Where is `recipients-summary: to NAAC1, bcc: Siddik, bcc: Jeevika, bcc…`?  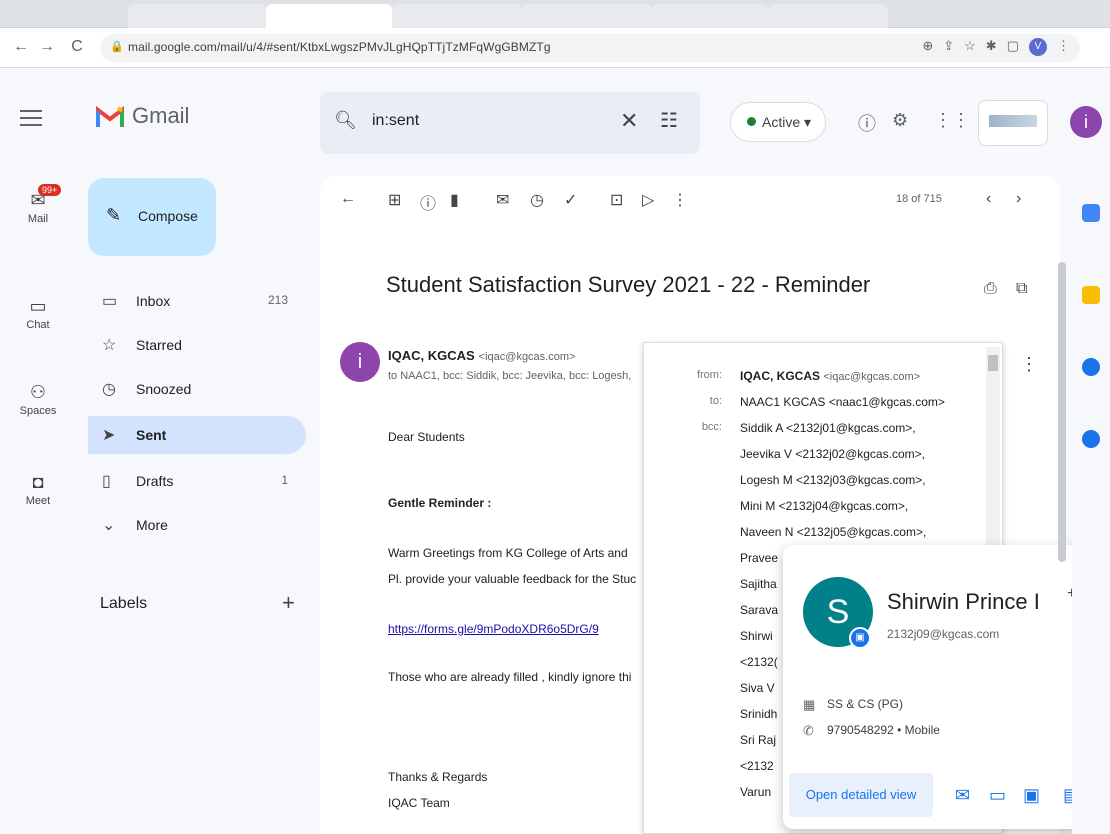
recipients-summary: to NAAC1, bcc: Siddik, bcc: Jeevika, bcc… is located at coordinates (509, 376).